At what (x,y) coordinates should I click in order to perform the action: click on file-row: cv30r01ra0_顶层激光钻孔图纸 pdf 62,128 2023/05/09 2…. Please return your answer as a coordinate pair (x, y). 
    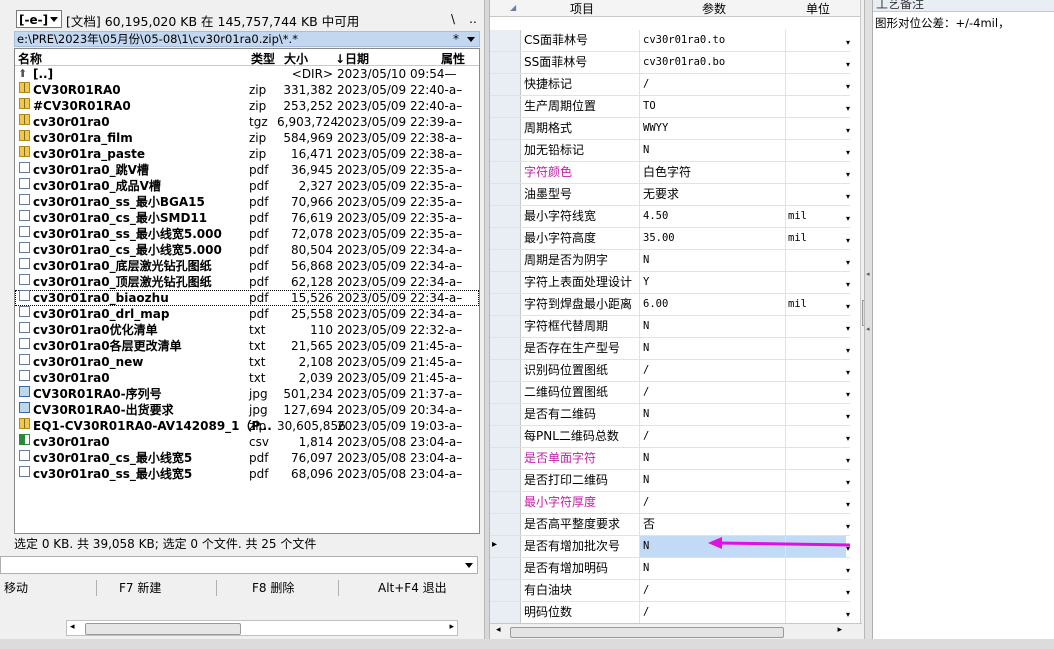
    Looking at the image, I should click on (247, 282).